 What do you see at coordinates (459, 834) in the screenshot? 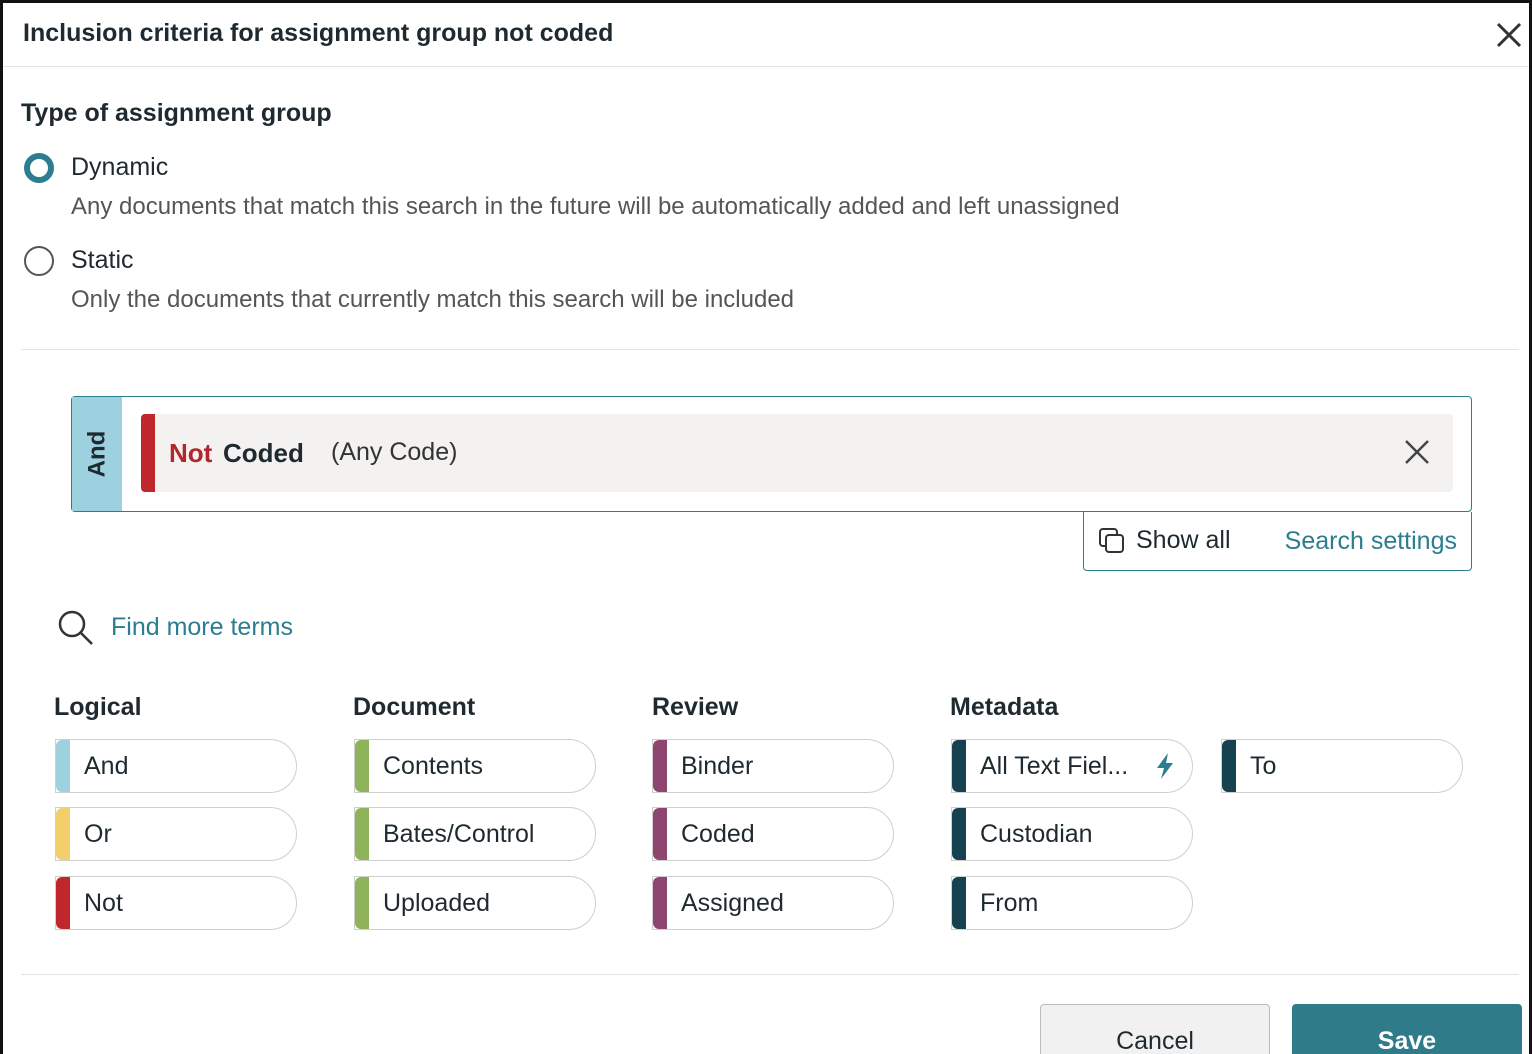
I see `pill-label: Bates/Control` at bounding box center [459, 834].